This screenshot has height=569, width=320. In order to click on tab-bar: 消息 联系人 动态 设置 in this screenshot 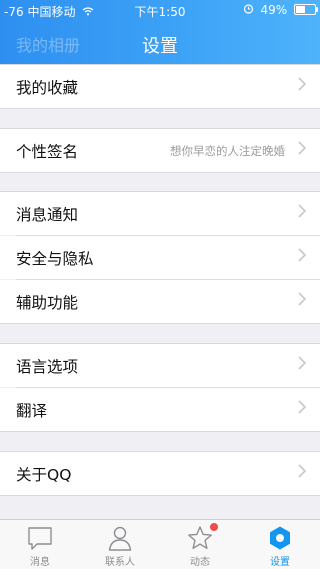, I will do `click(160, 544)`.